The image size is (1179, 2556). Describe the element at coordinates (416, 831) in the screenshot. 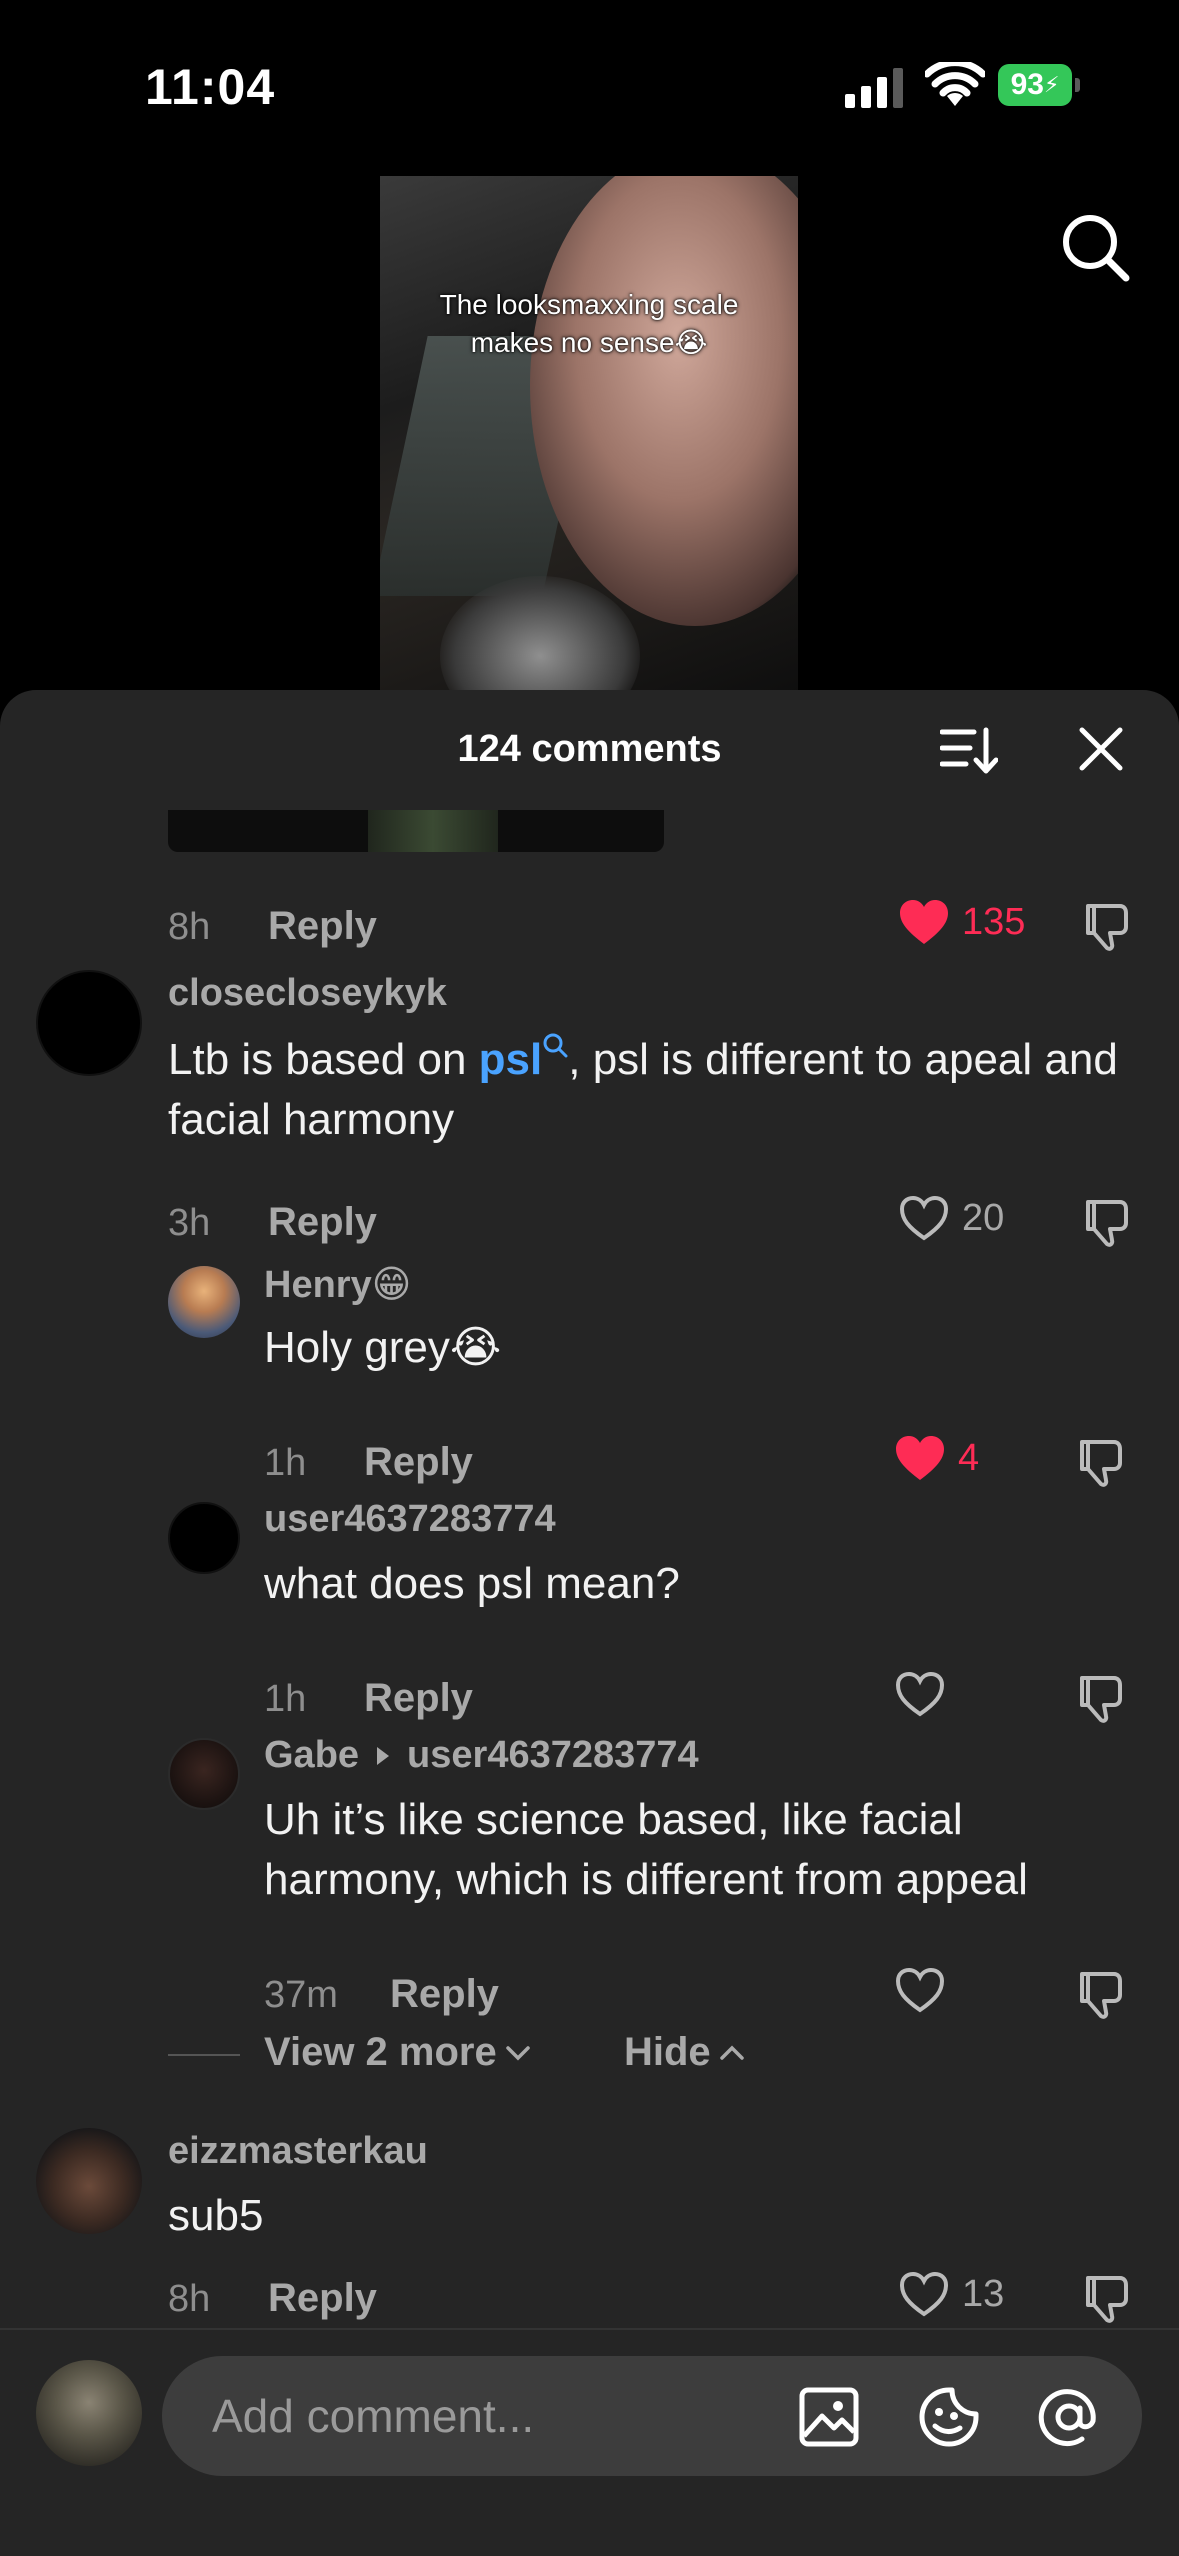

I see `comment-image-thumbnail` at that location.